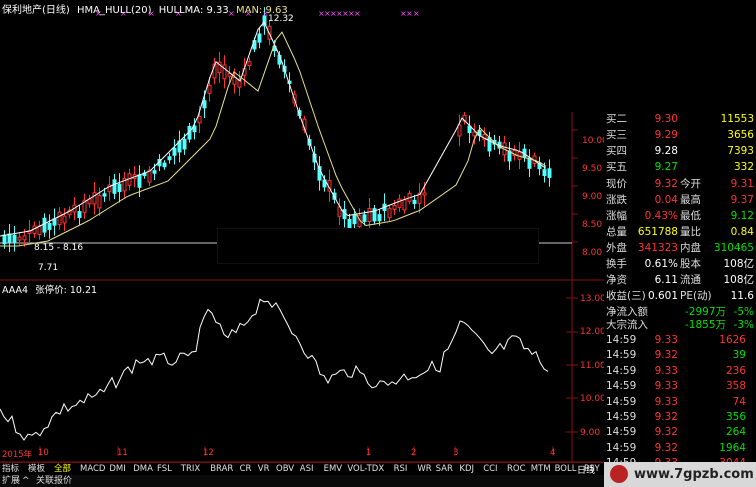 The image size is (756, 487). What do you see at coordinates (164, 469) in the screenshot?
I see `indicator-tab-fsl: FSL` at bounding box center [164, 469].